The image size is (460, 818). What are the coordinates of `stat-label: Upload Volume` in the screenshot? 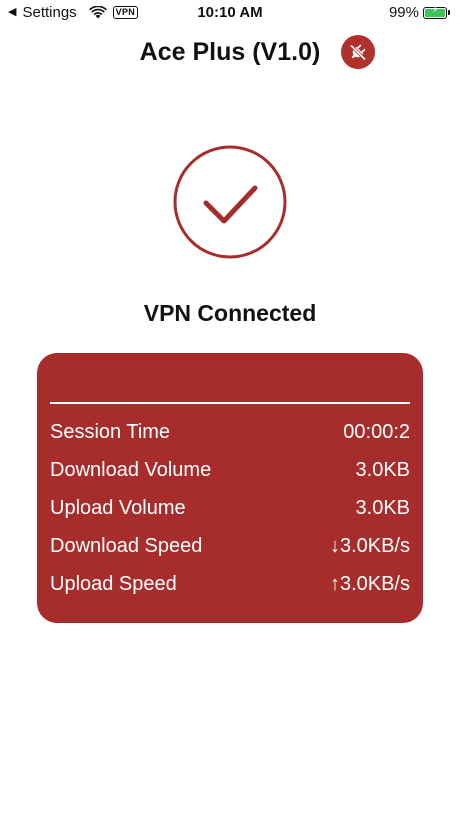 It's located at (118, 507).